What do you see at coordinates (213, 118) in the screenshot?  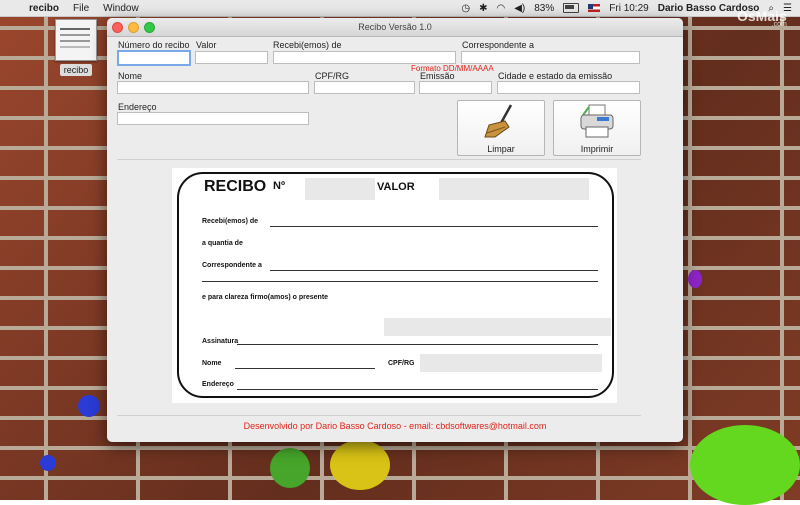 I see `endereco-input` at bounding box center [213, 118].